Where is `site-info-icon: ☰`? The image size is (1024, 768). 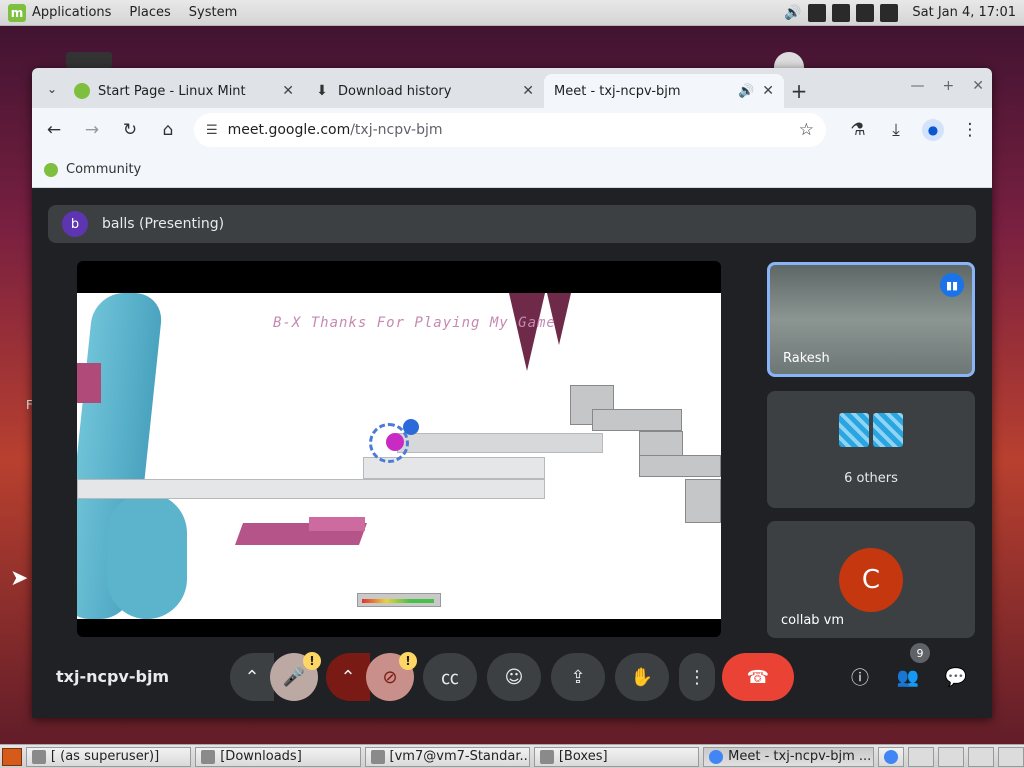 site-info-icon: ☰ is located at coordinates (212, 130).